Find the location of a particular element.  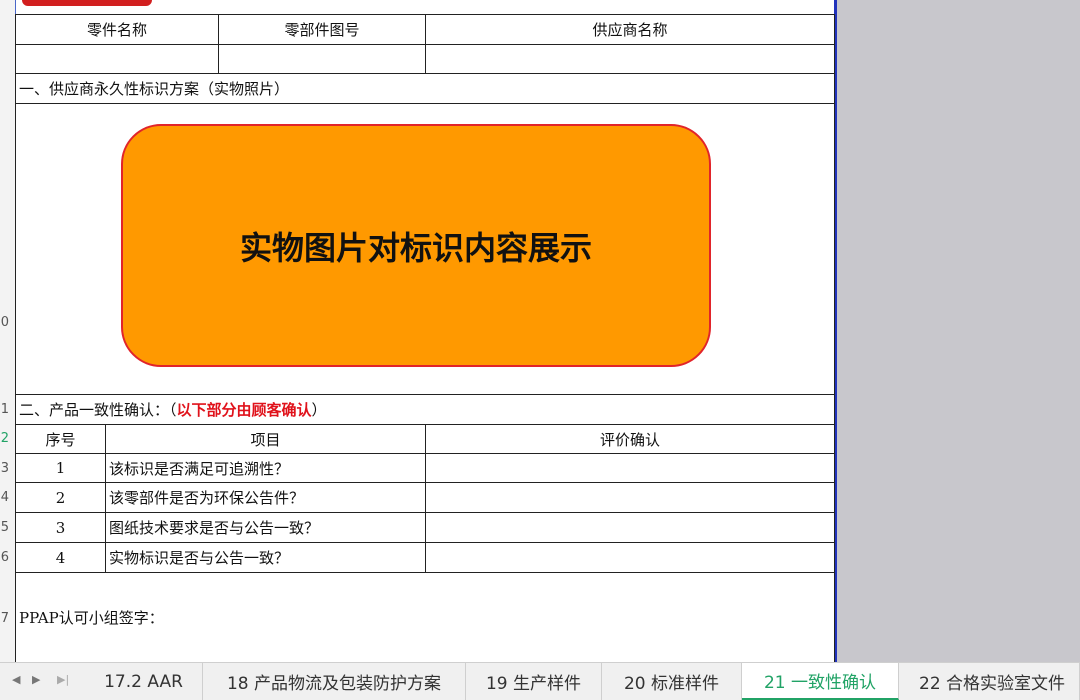

table-row-item: 该零部件是否为环保公告件？ is located at coordinates (265, 497).